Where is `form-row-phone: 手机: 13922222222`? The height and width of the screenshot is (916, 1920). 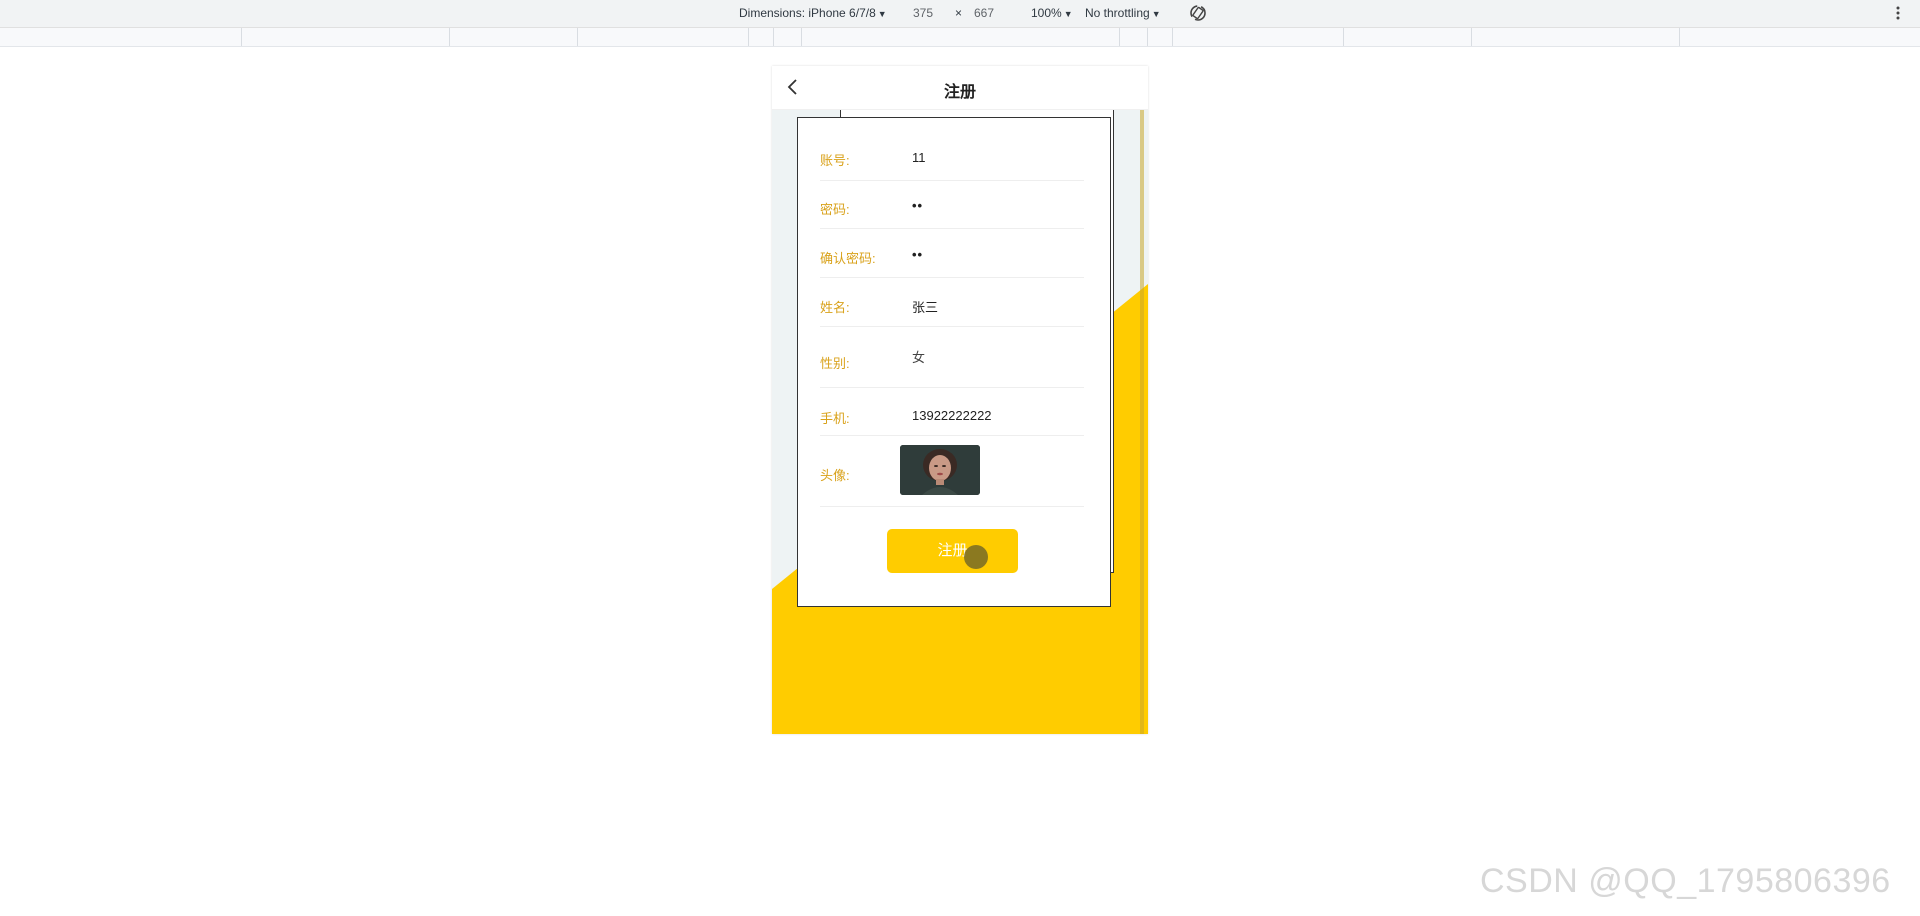
form-row-phone: 手机: 13922222222 is located at coordinates (952, 411).